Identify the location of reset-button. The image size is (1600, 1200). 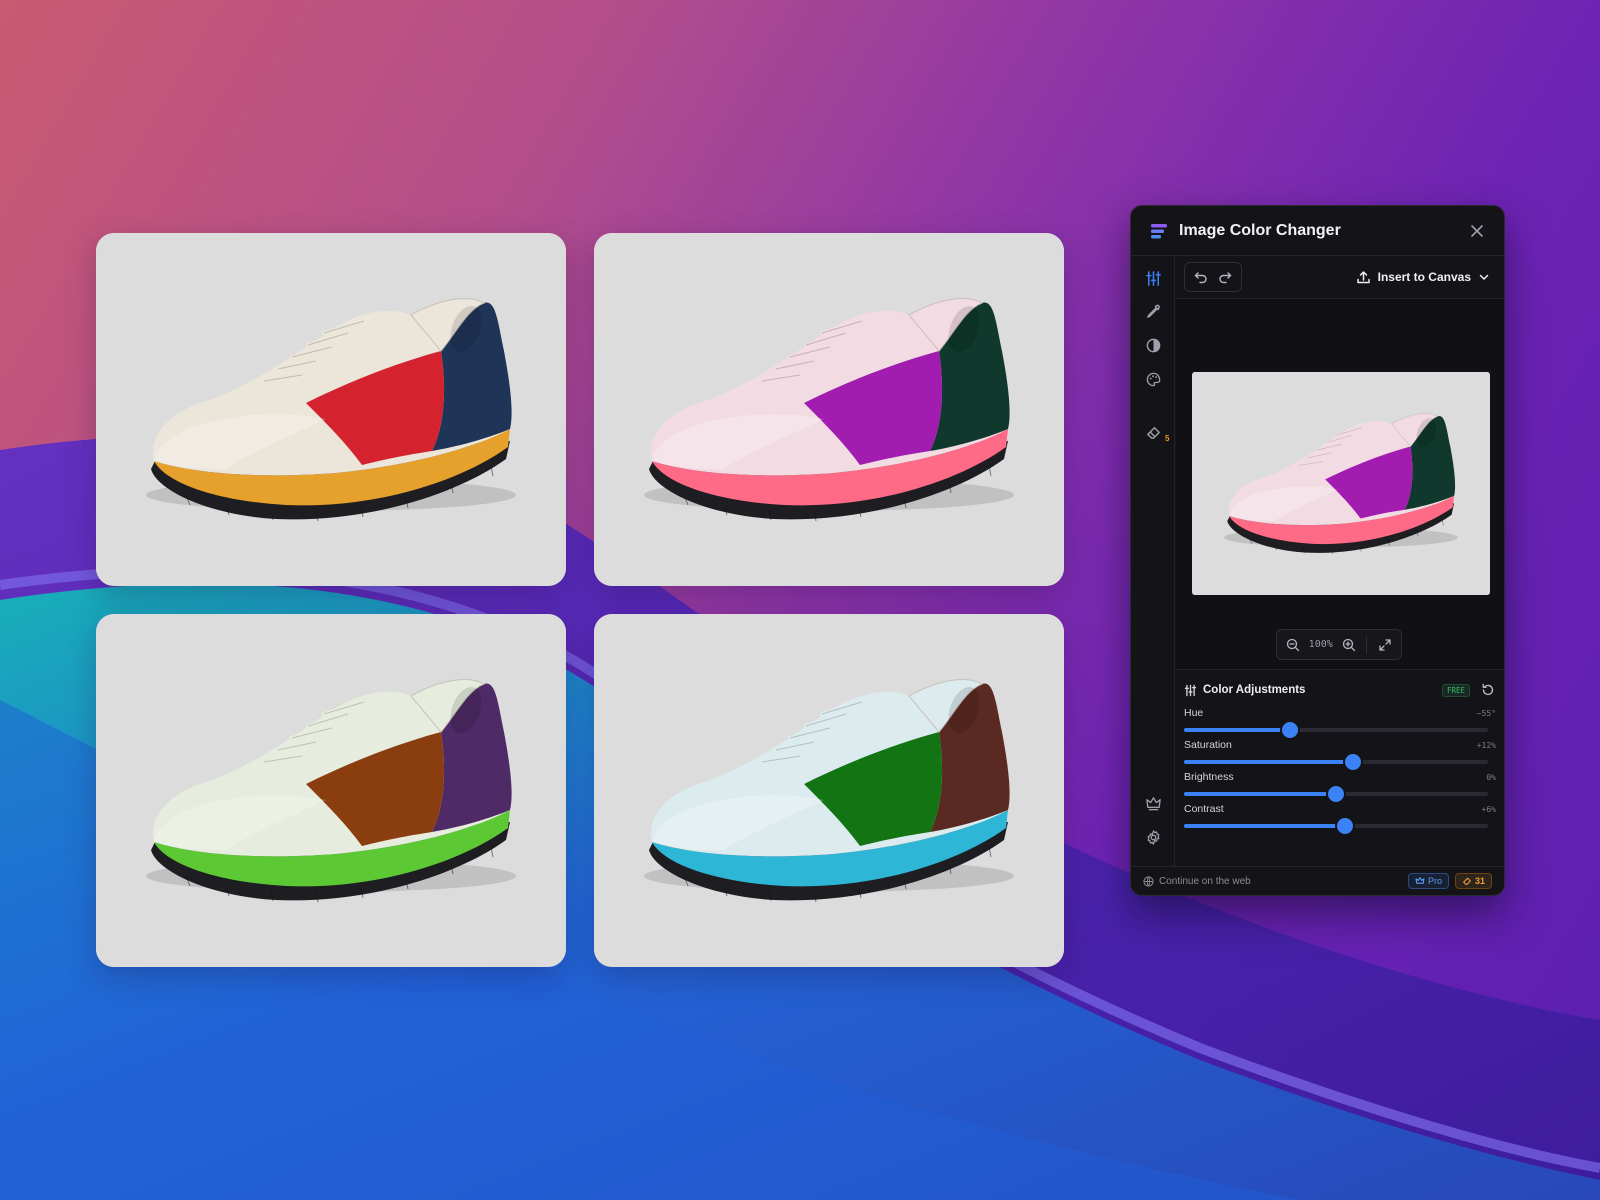
(1488, 690).